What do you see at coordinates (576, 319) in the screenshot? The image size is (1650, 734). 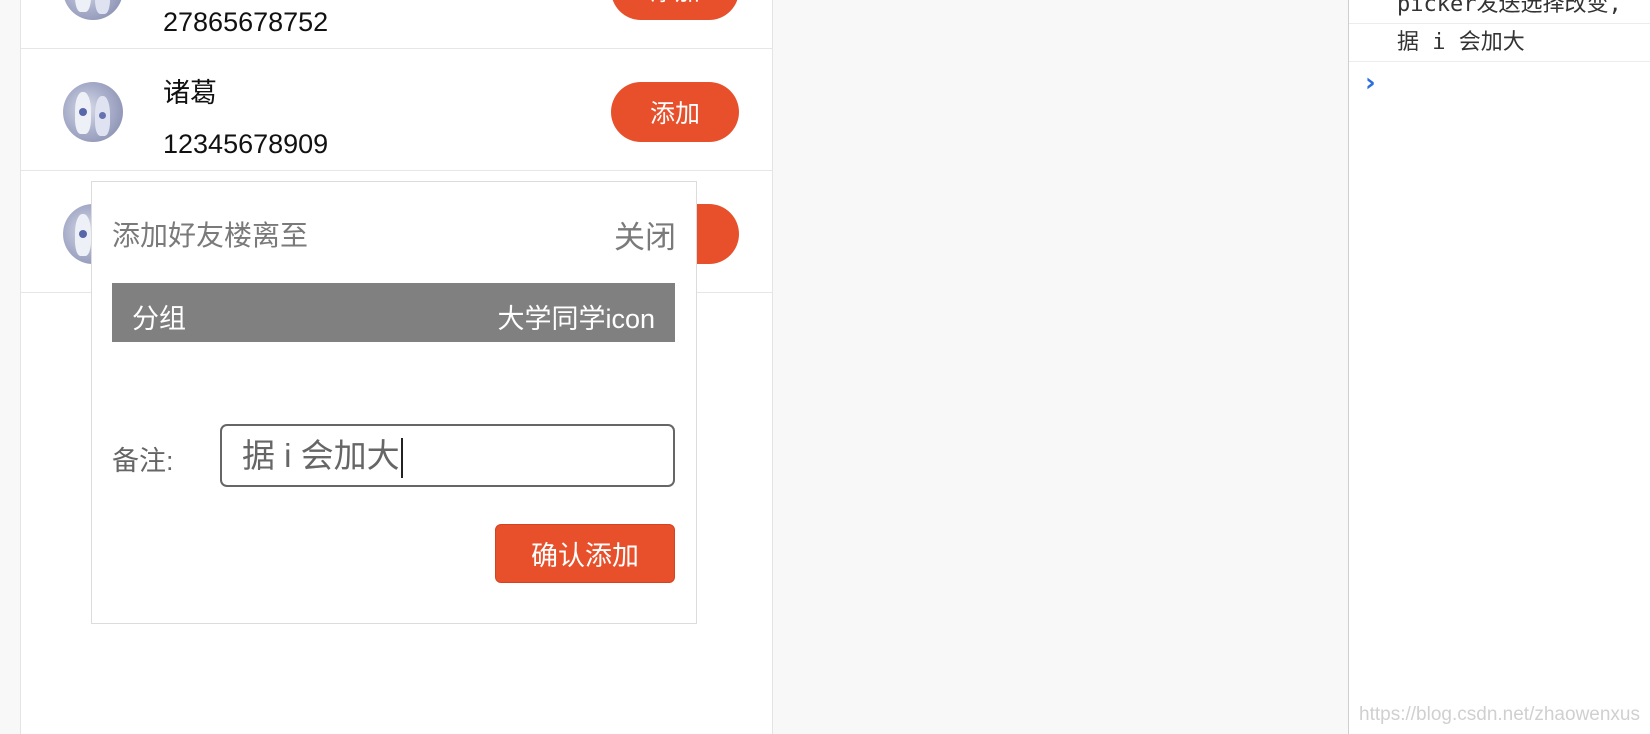 I see `group-value: 大学同学icon` at bounding box center [576, 319].